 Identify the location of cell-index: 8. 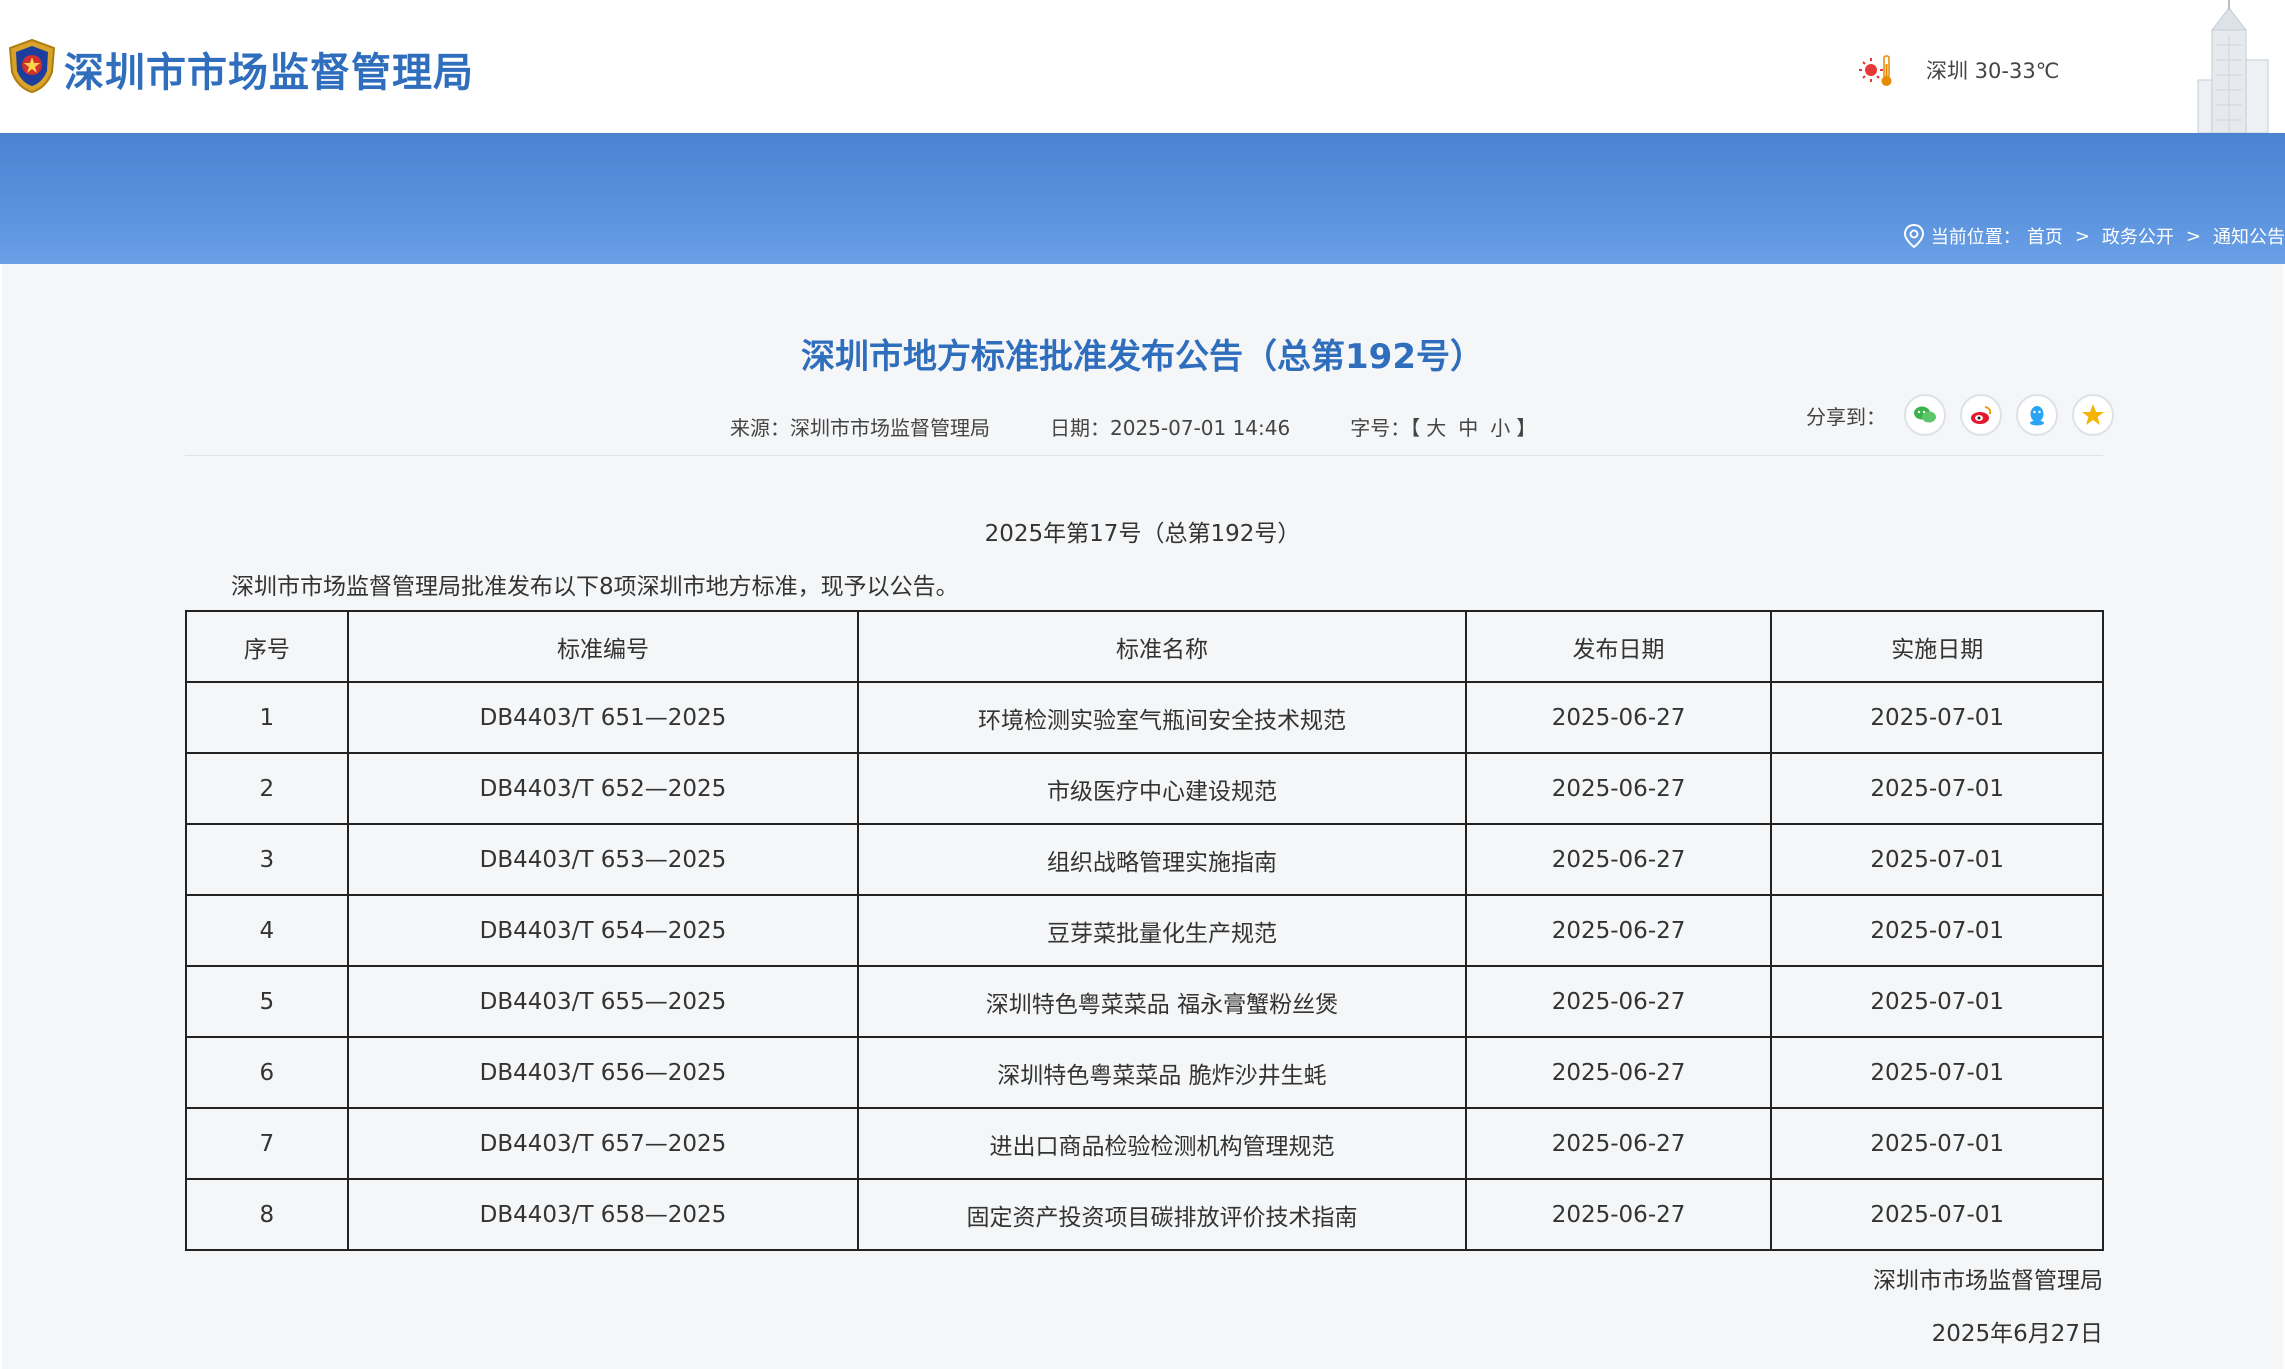
(267, 1214).